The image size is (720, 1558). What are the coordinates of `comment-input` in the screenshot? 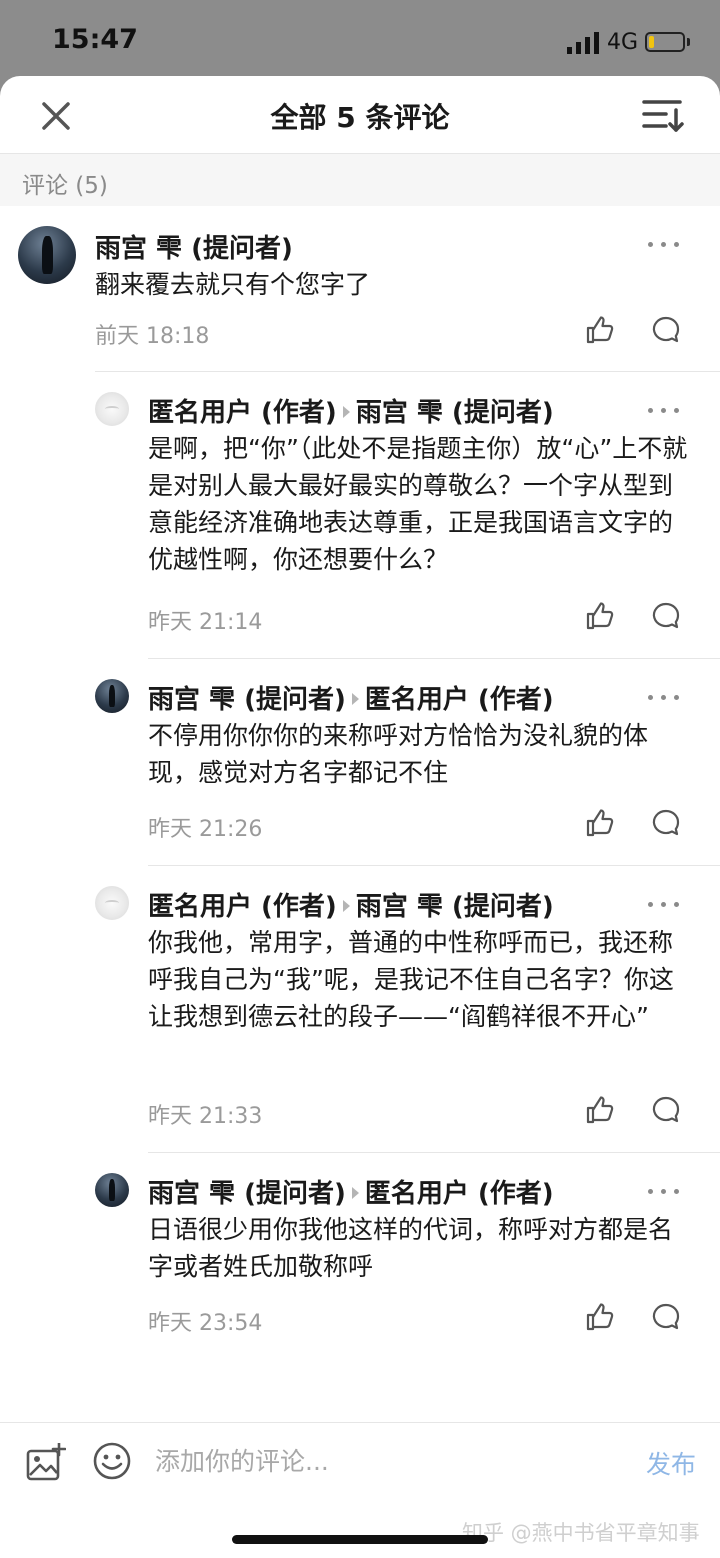 It's located at (385, 1461).